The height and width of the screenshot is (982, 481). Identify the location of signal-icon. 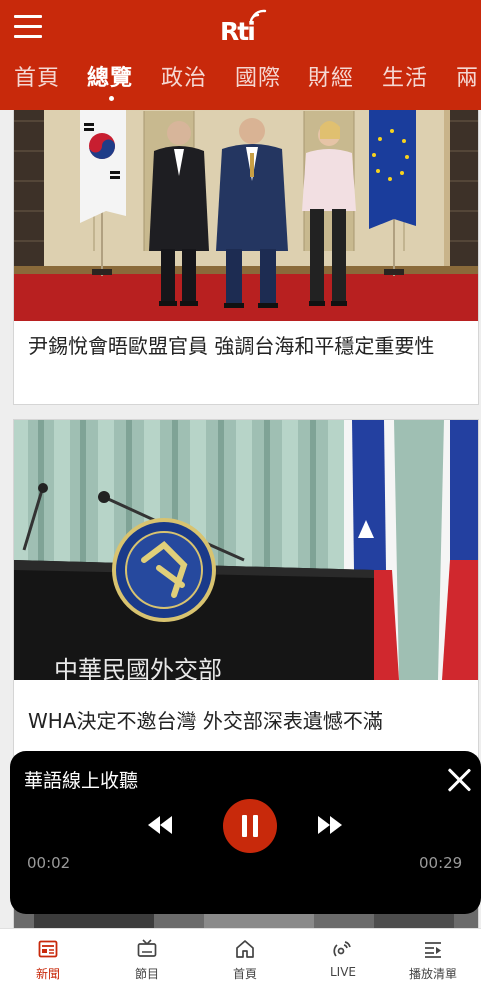
(258, 16).